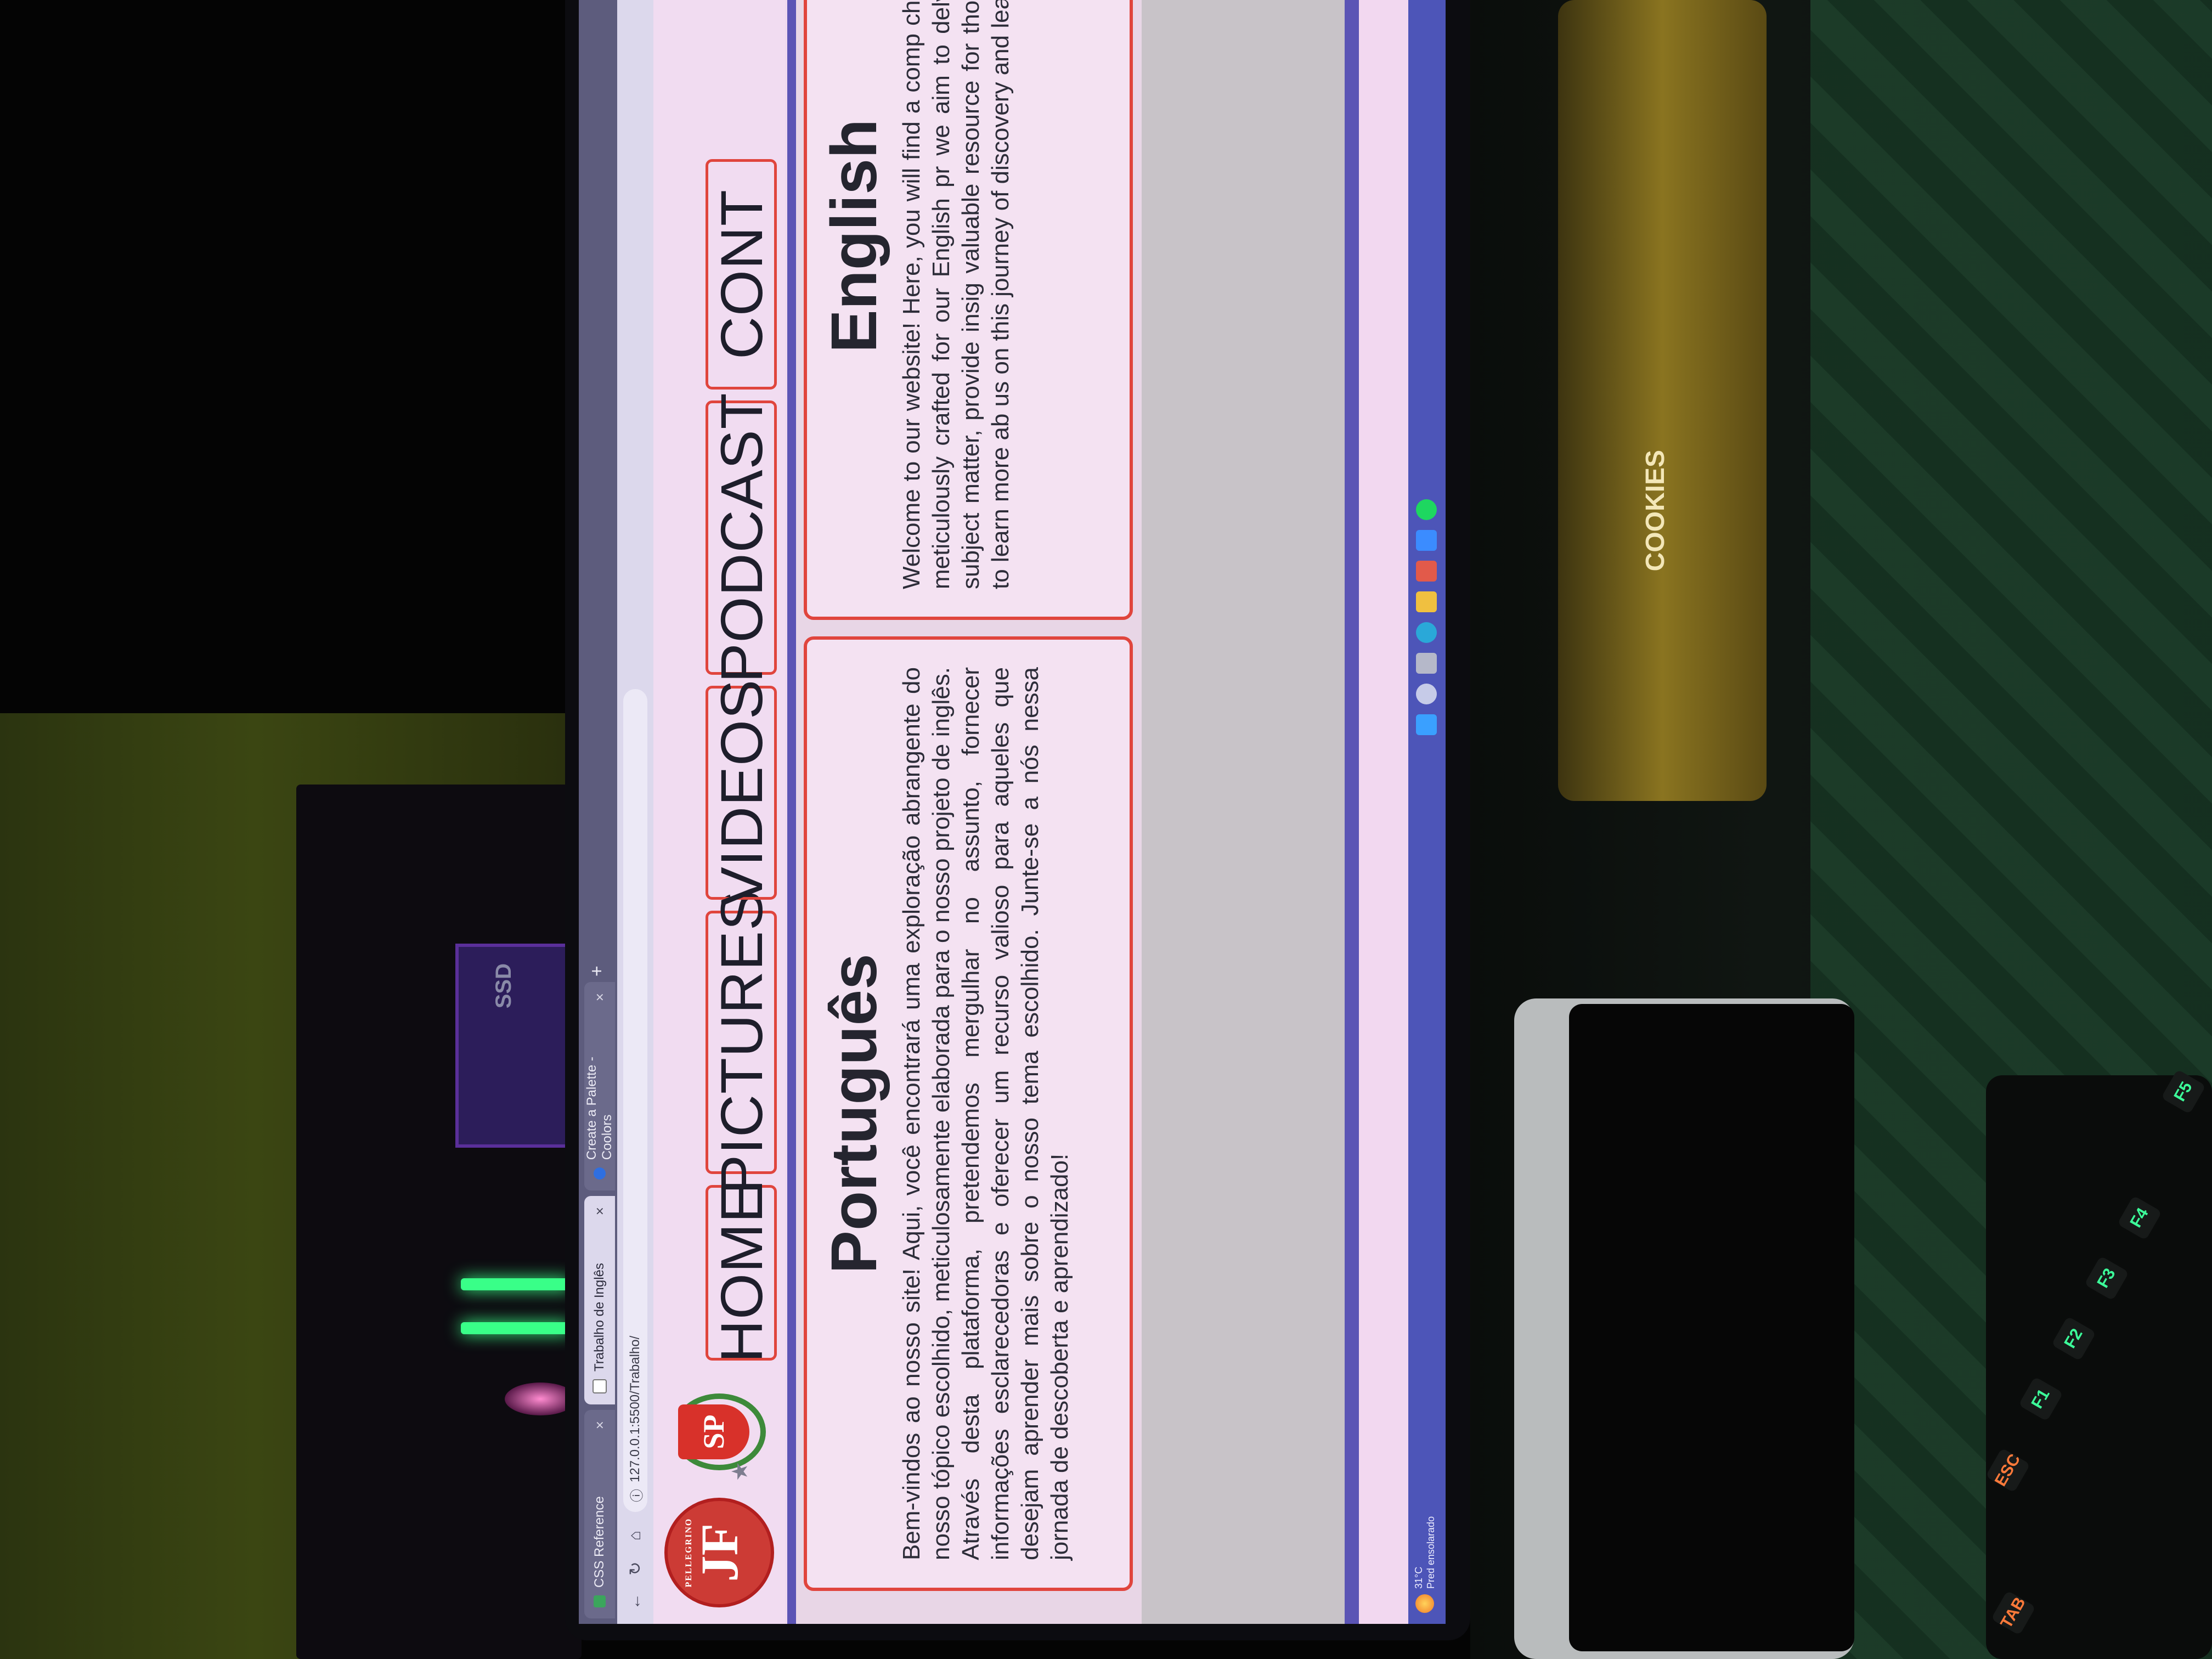  Describe the element at coordinates (600, 1173) in the screenshot. I see `coolors-icon` at that location.